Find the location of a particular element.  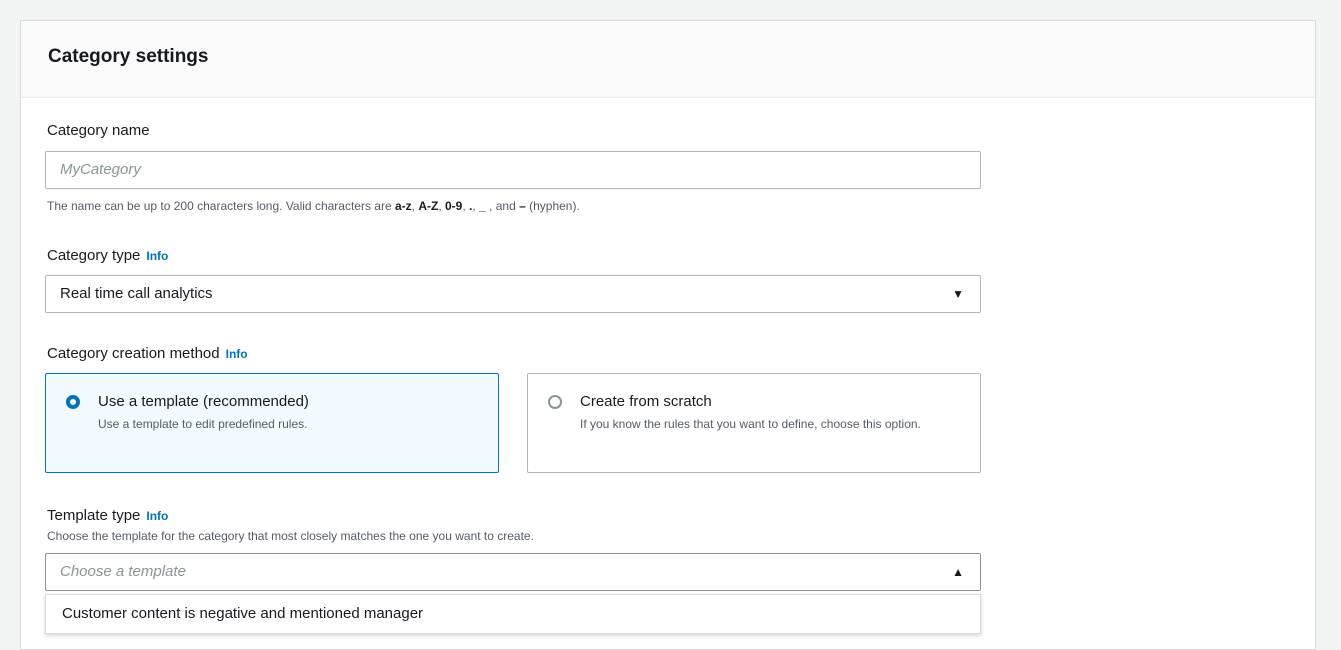

radio-use-template is located at coordinates (73, 402).